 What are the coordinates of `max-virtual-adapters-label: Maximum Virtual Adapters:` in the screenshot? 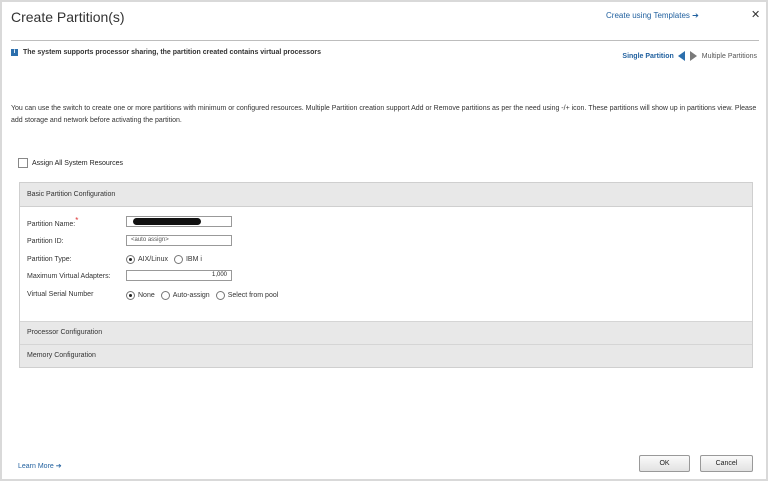 It's located at (69, 276).